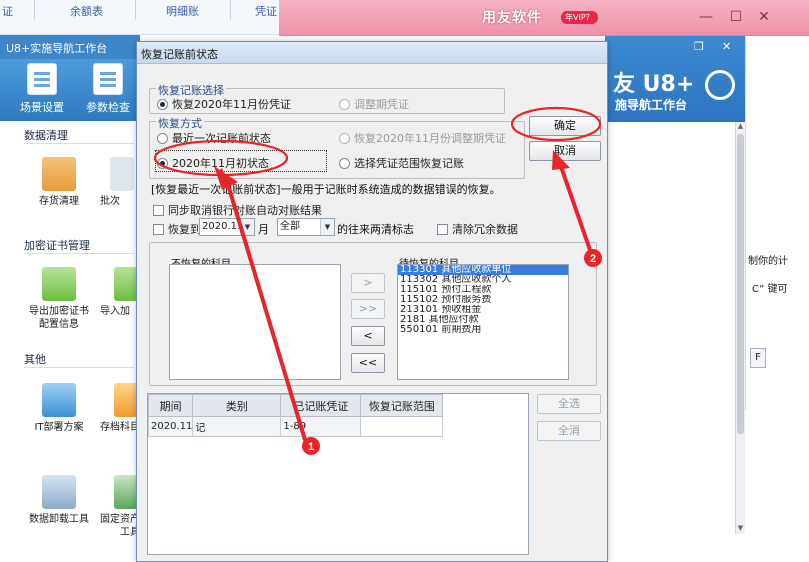 The height and width of the screenshot is (562, 809). Describe the element at coordinates (579, 17) in the screenshot. I see `vip-badge: 年VIP？` at that location.